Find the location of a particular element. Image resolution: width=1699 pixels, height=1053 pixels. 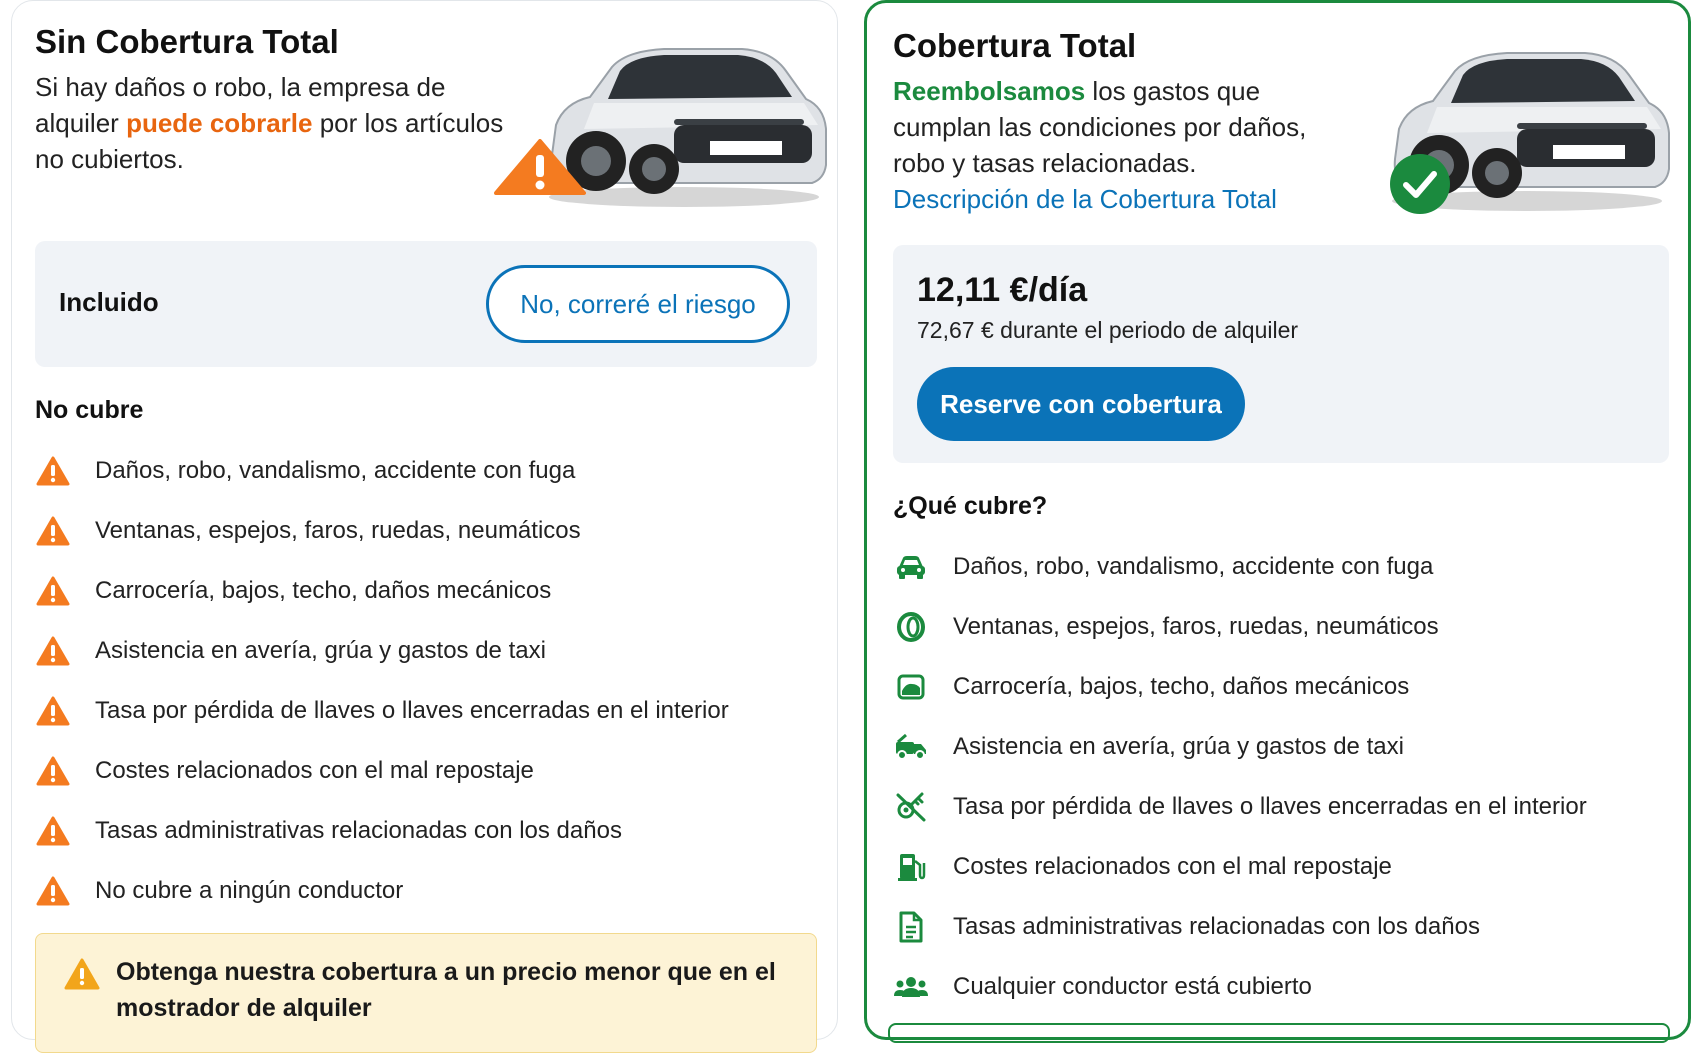

document-icon is located at coordinates (911, 927).